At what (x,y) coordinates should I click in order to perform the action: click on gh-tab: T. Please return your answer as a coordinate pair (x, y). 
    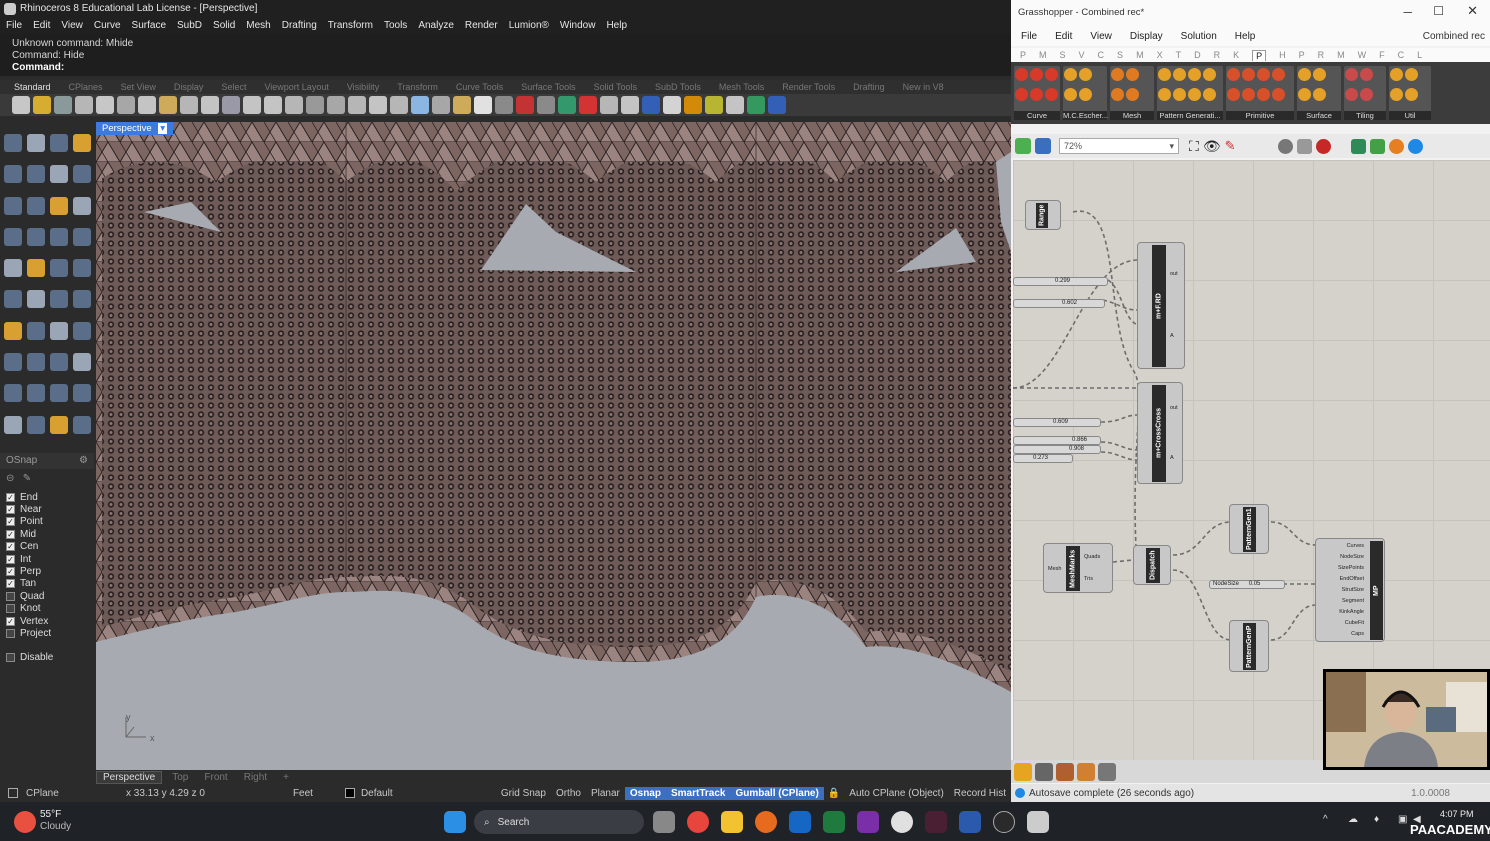
    Looking at the image, I should click on (1179, 55).